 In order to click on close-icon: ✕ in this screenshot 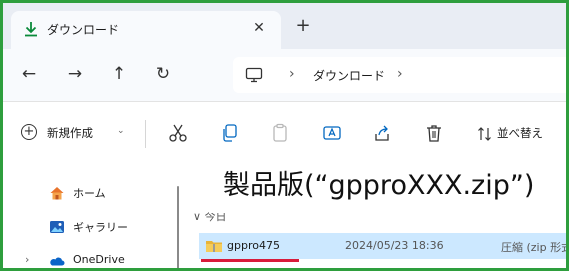, I will do `click(259, 28)`.